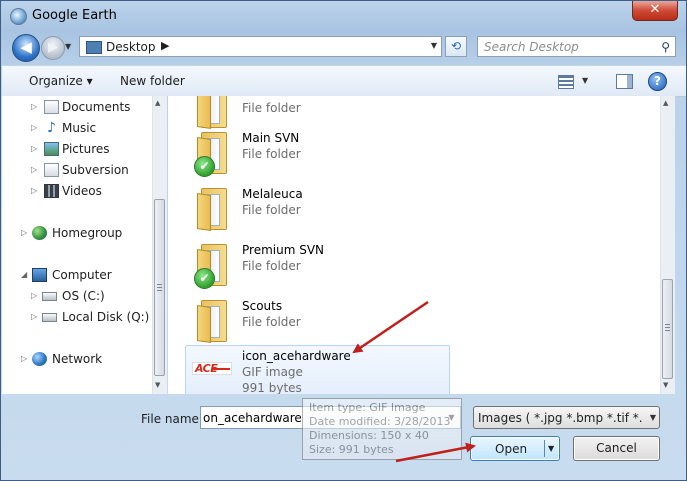 This screenshot has height=481, width=687. Describe the element at coordinates (435, 452) in the screenshot. I see `annotation-arrow-open` at that location.